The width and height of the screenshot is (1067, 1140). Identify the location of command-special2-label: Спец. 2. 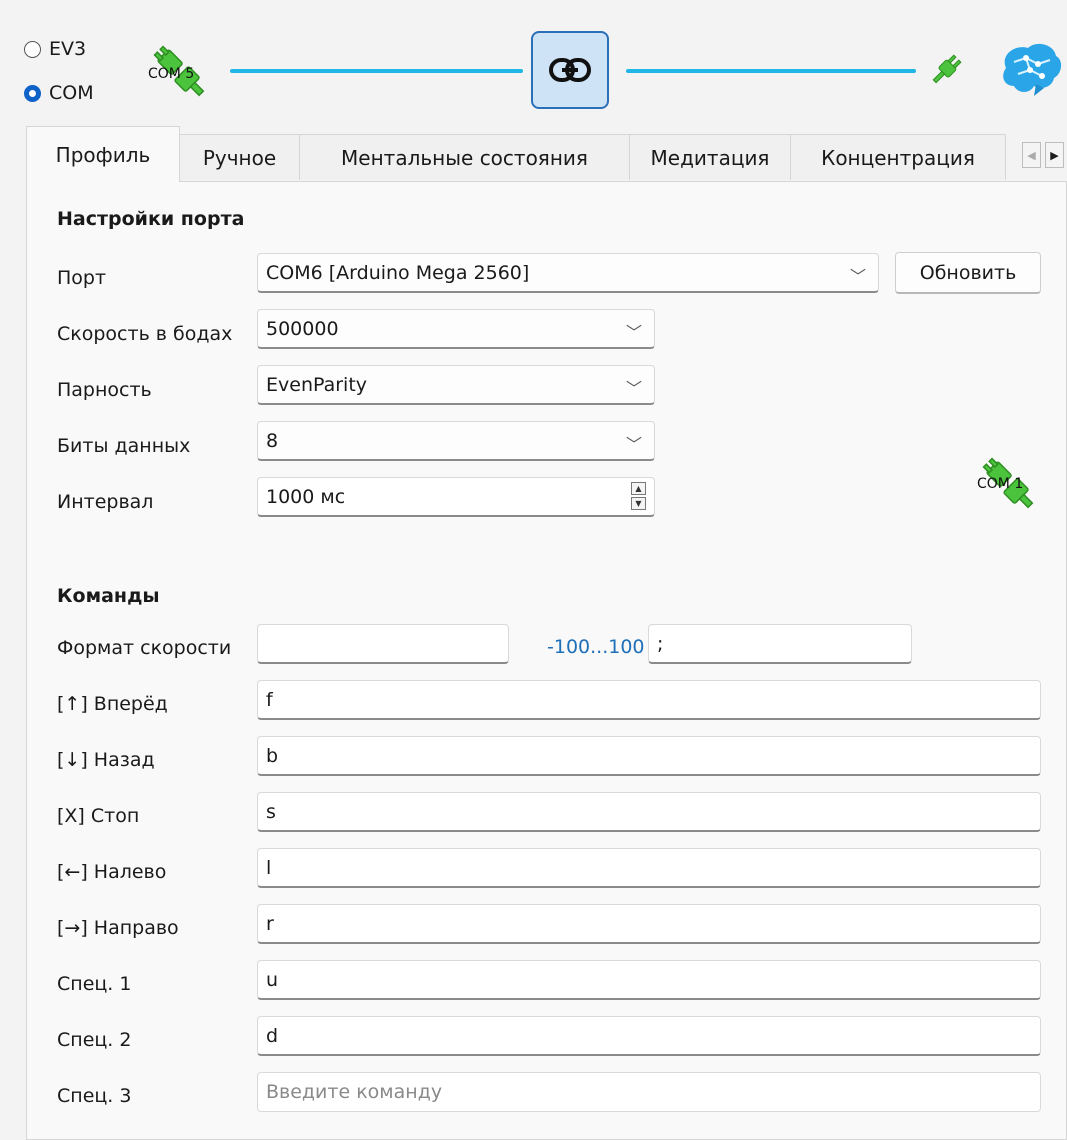
(94, 1040).